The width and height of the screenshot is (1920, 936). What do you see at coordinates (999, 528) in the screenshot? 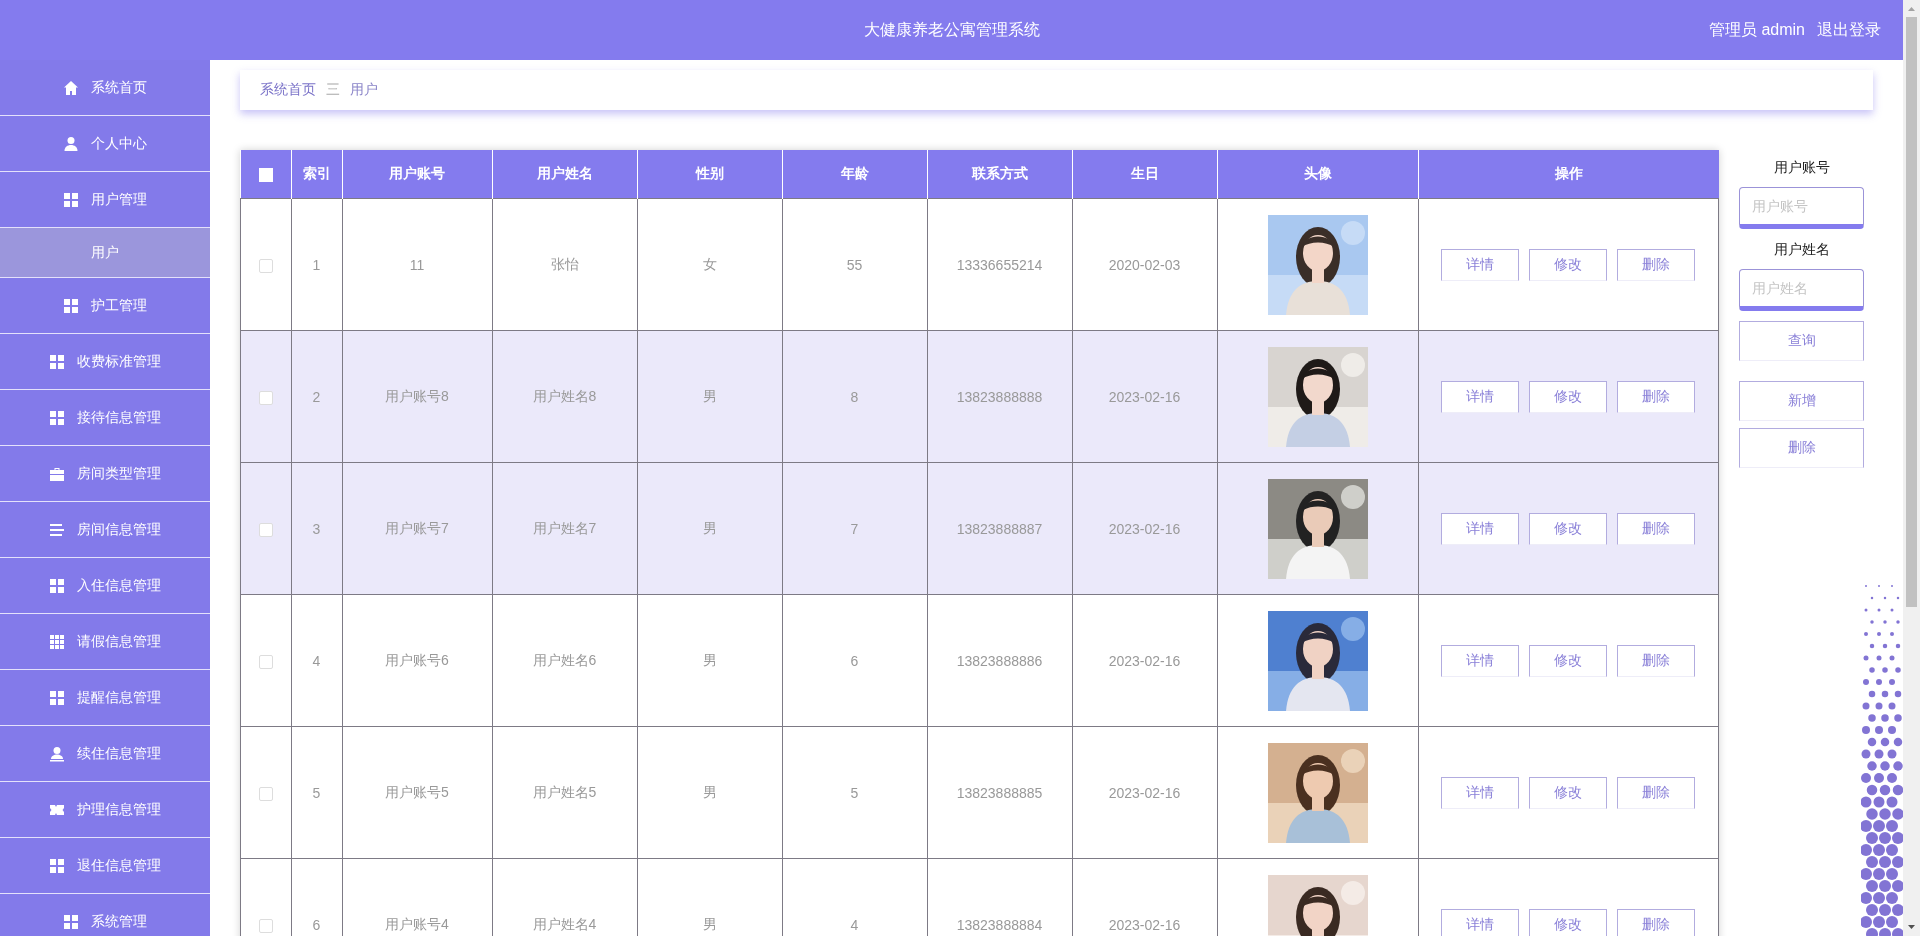
I see `table-cell: 13823888887` at bounding box center [999, 528].